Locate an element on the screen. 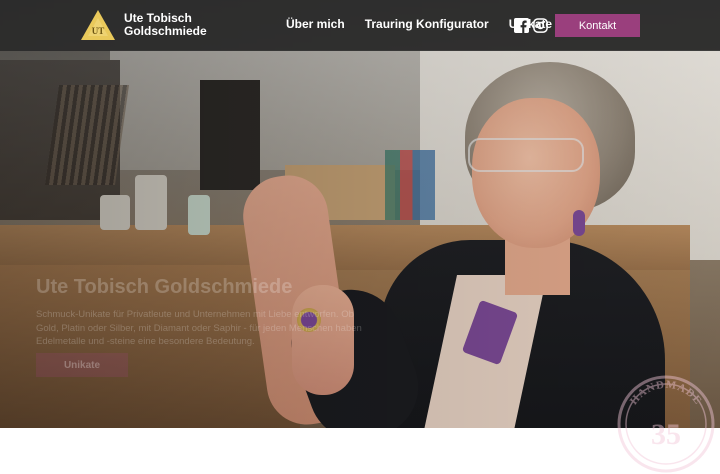  contact-button: Kontakt is located at coordinates (597, 25).